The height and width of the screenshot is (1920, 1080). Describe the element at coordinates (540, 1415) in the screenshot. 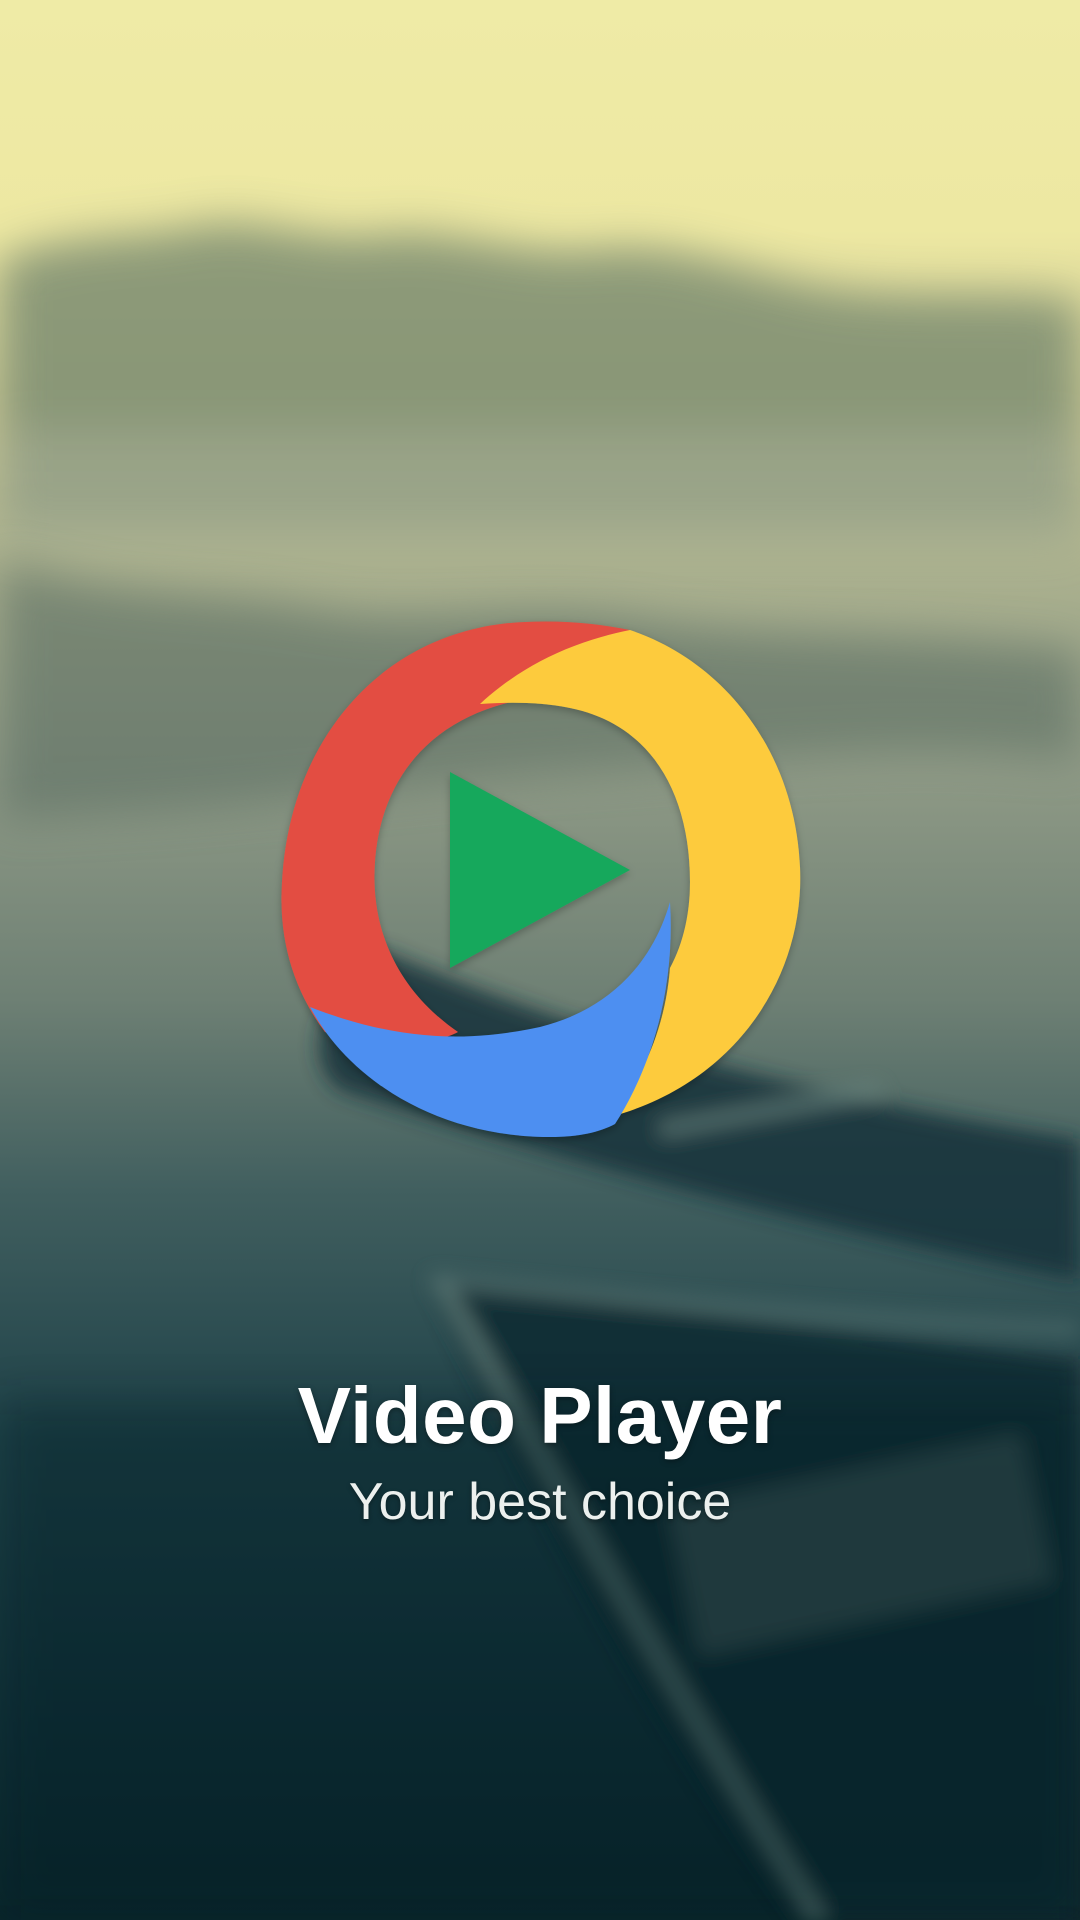

I see `app-title: Video Player` at that location.